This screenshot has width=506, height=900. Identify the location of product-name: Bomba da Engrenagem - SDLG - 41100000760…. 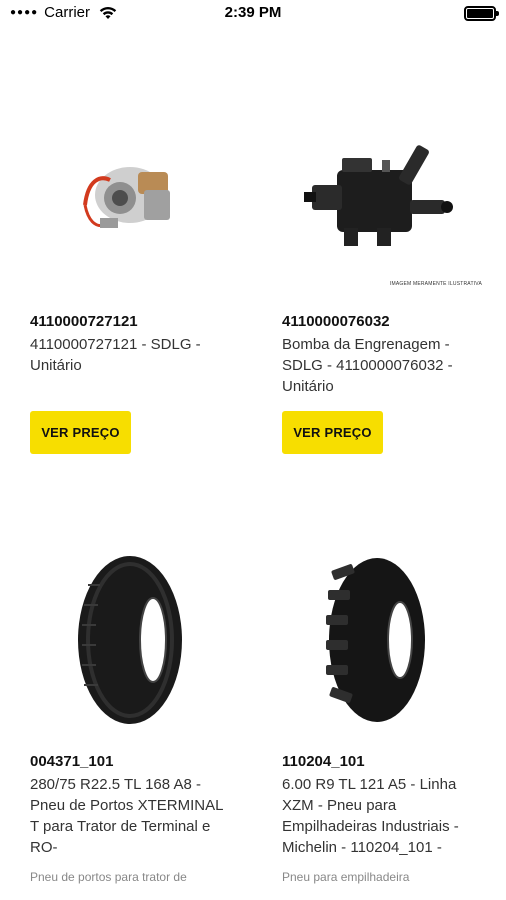
(367, 365).